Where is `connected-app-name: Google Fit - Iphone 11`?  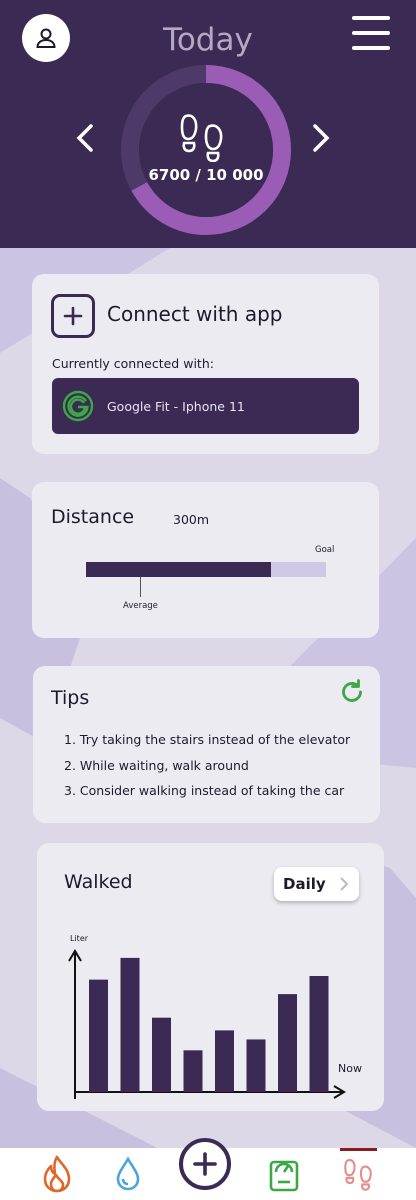
connected-app-name: Google Fit - Iphone 11 is located at coordinates (176, 406).